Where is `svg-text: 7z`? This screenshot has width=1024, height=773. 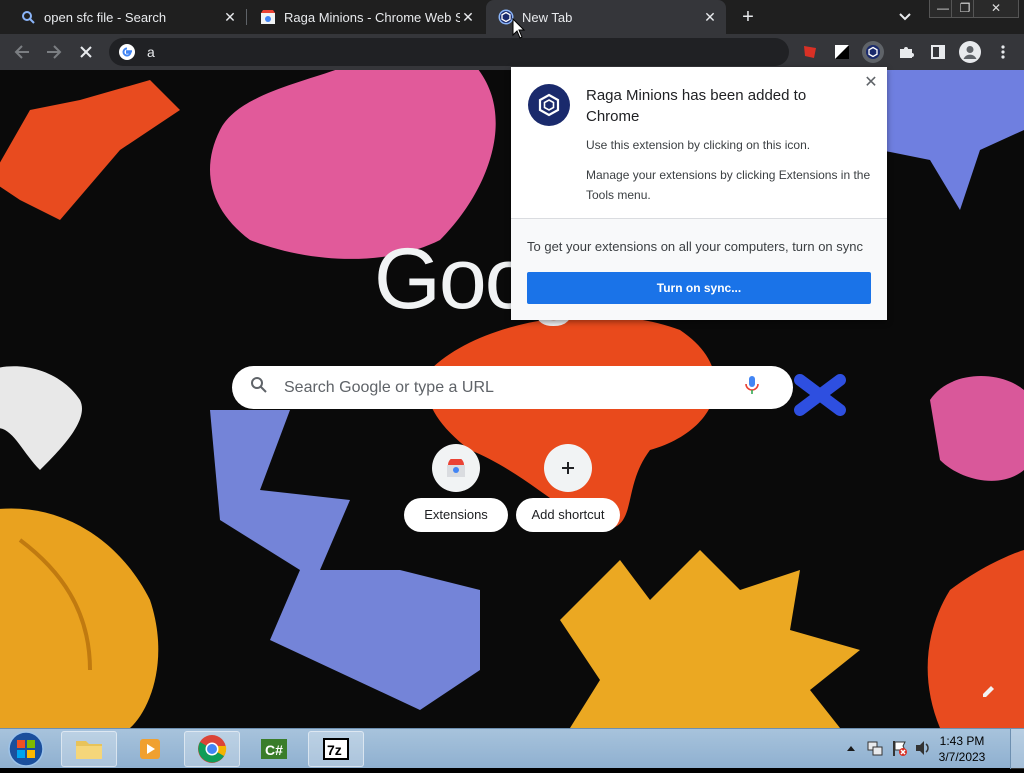 svg-text: 7z is located at coordinates (334, 750).